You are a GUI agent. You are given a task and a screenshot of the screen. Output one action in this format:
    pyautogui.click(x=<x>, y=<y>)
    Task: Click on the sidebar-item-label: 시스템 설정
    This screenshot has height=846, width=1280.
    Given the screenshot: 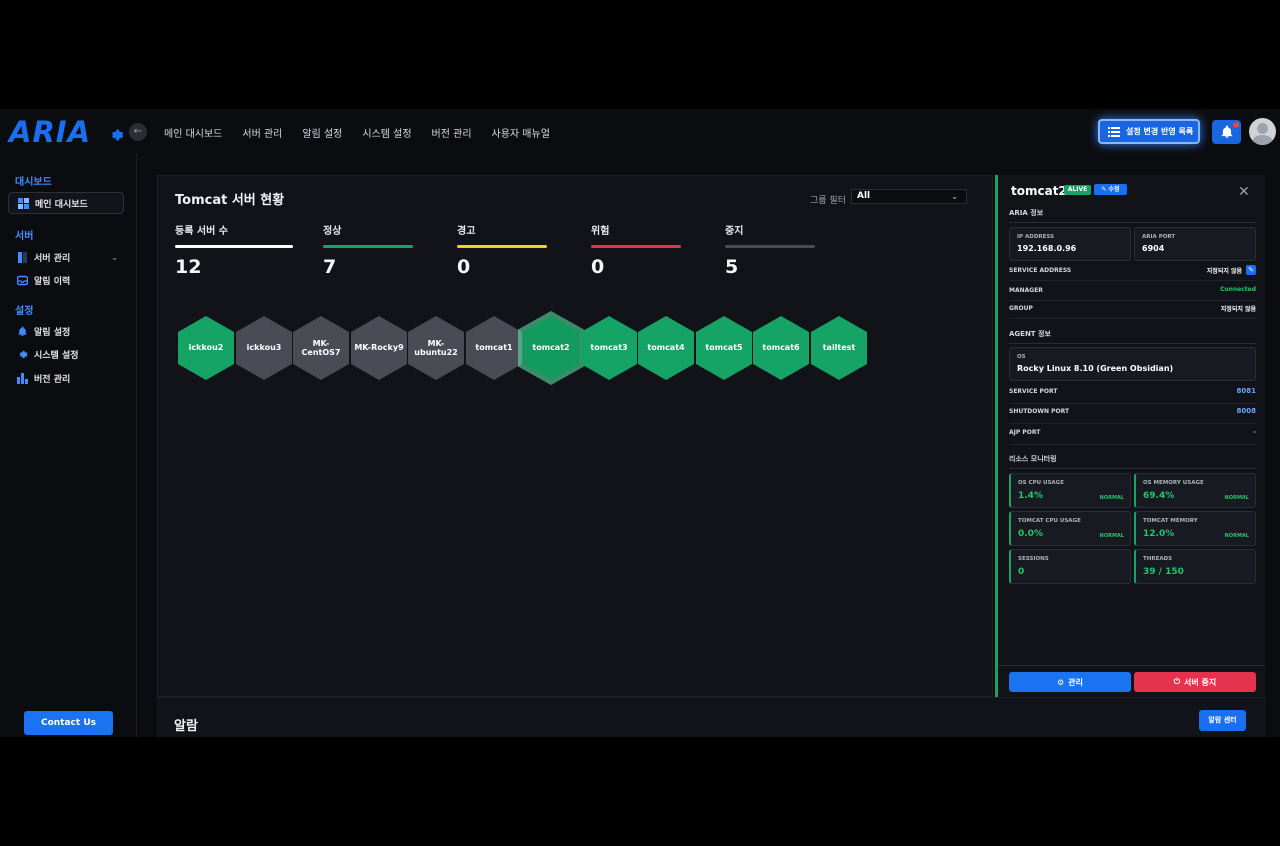 What is the action you would take?
    pyautogui.click(x=56, y=355)
    